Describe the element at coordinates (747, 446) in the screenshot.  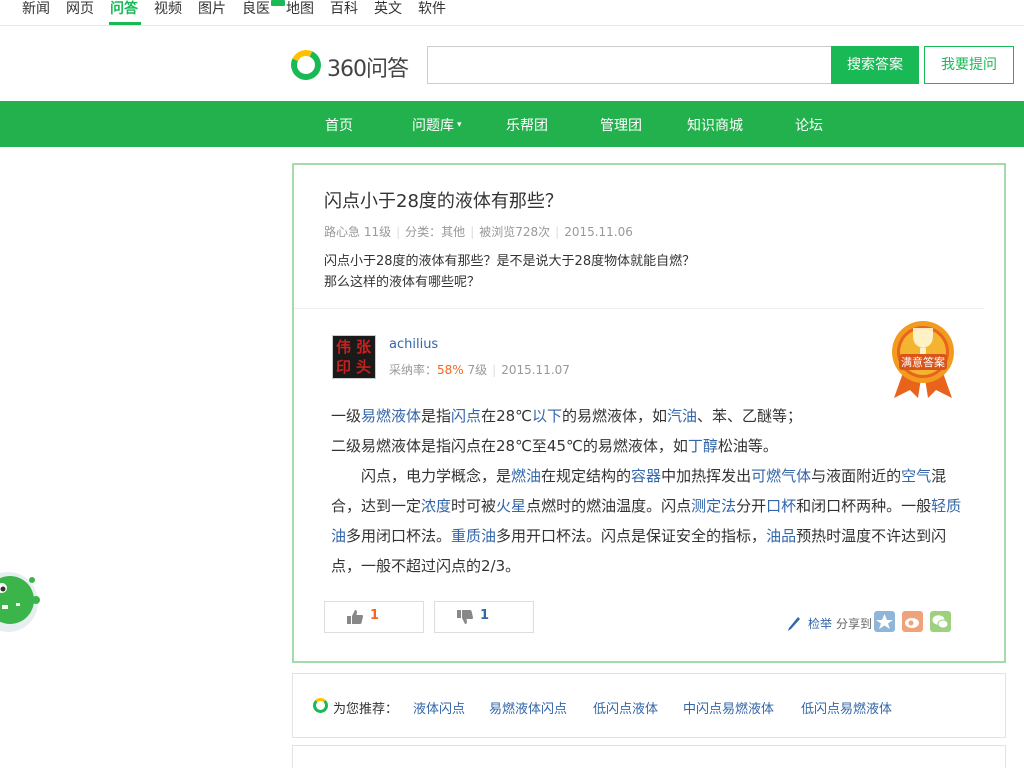
I see `answer-text: 松油等。` at that location.